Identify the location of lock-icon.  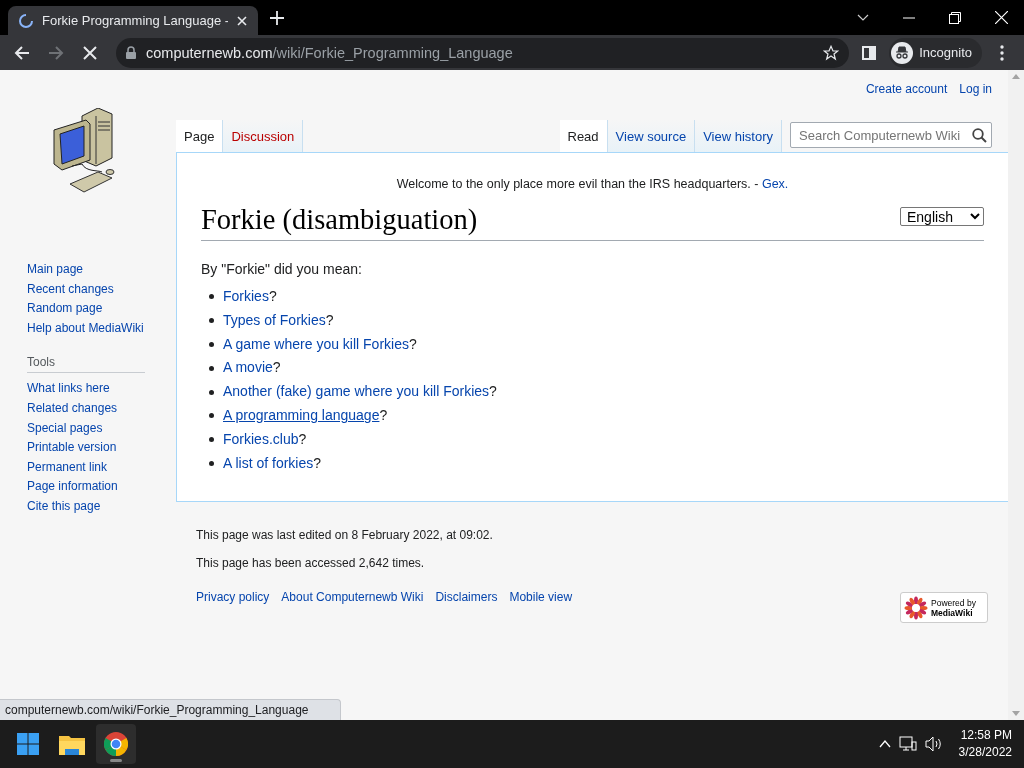
(131, 52).